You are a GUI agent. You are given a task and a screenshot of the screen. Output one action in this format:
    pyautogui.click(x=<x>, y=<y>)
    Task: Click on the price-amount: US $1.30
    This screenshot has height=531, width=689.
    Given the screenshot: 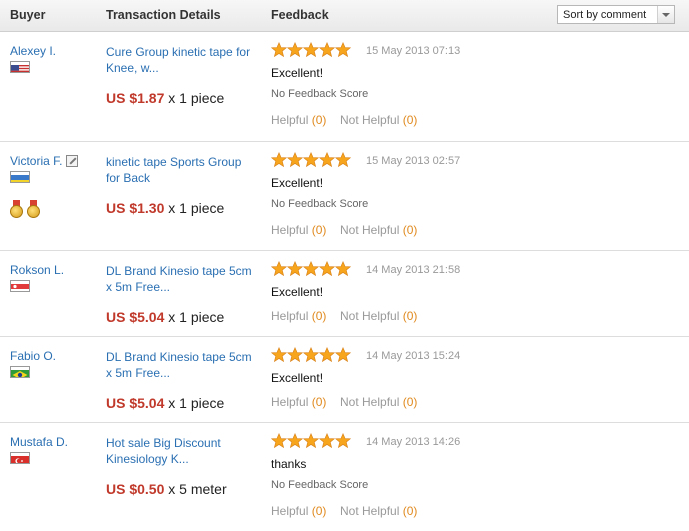 What is the action you would take?
    pyautogui.click(x=135, y=208)
    